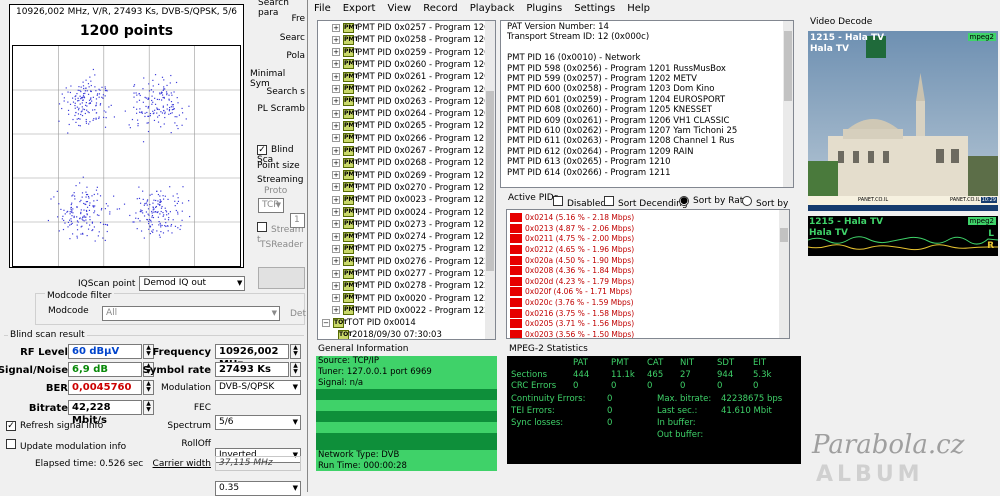  What do you see at coordinates (148, 387) in the screenshot?
I see `ber-spin: ▲ ▼` at bounding box center [148, 387].